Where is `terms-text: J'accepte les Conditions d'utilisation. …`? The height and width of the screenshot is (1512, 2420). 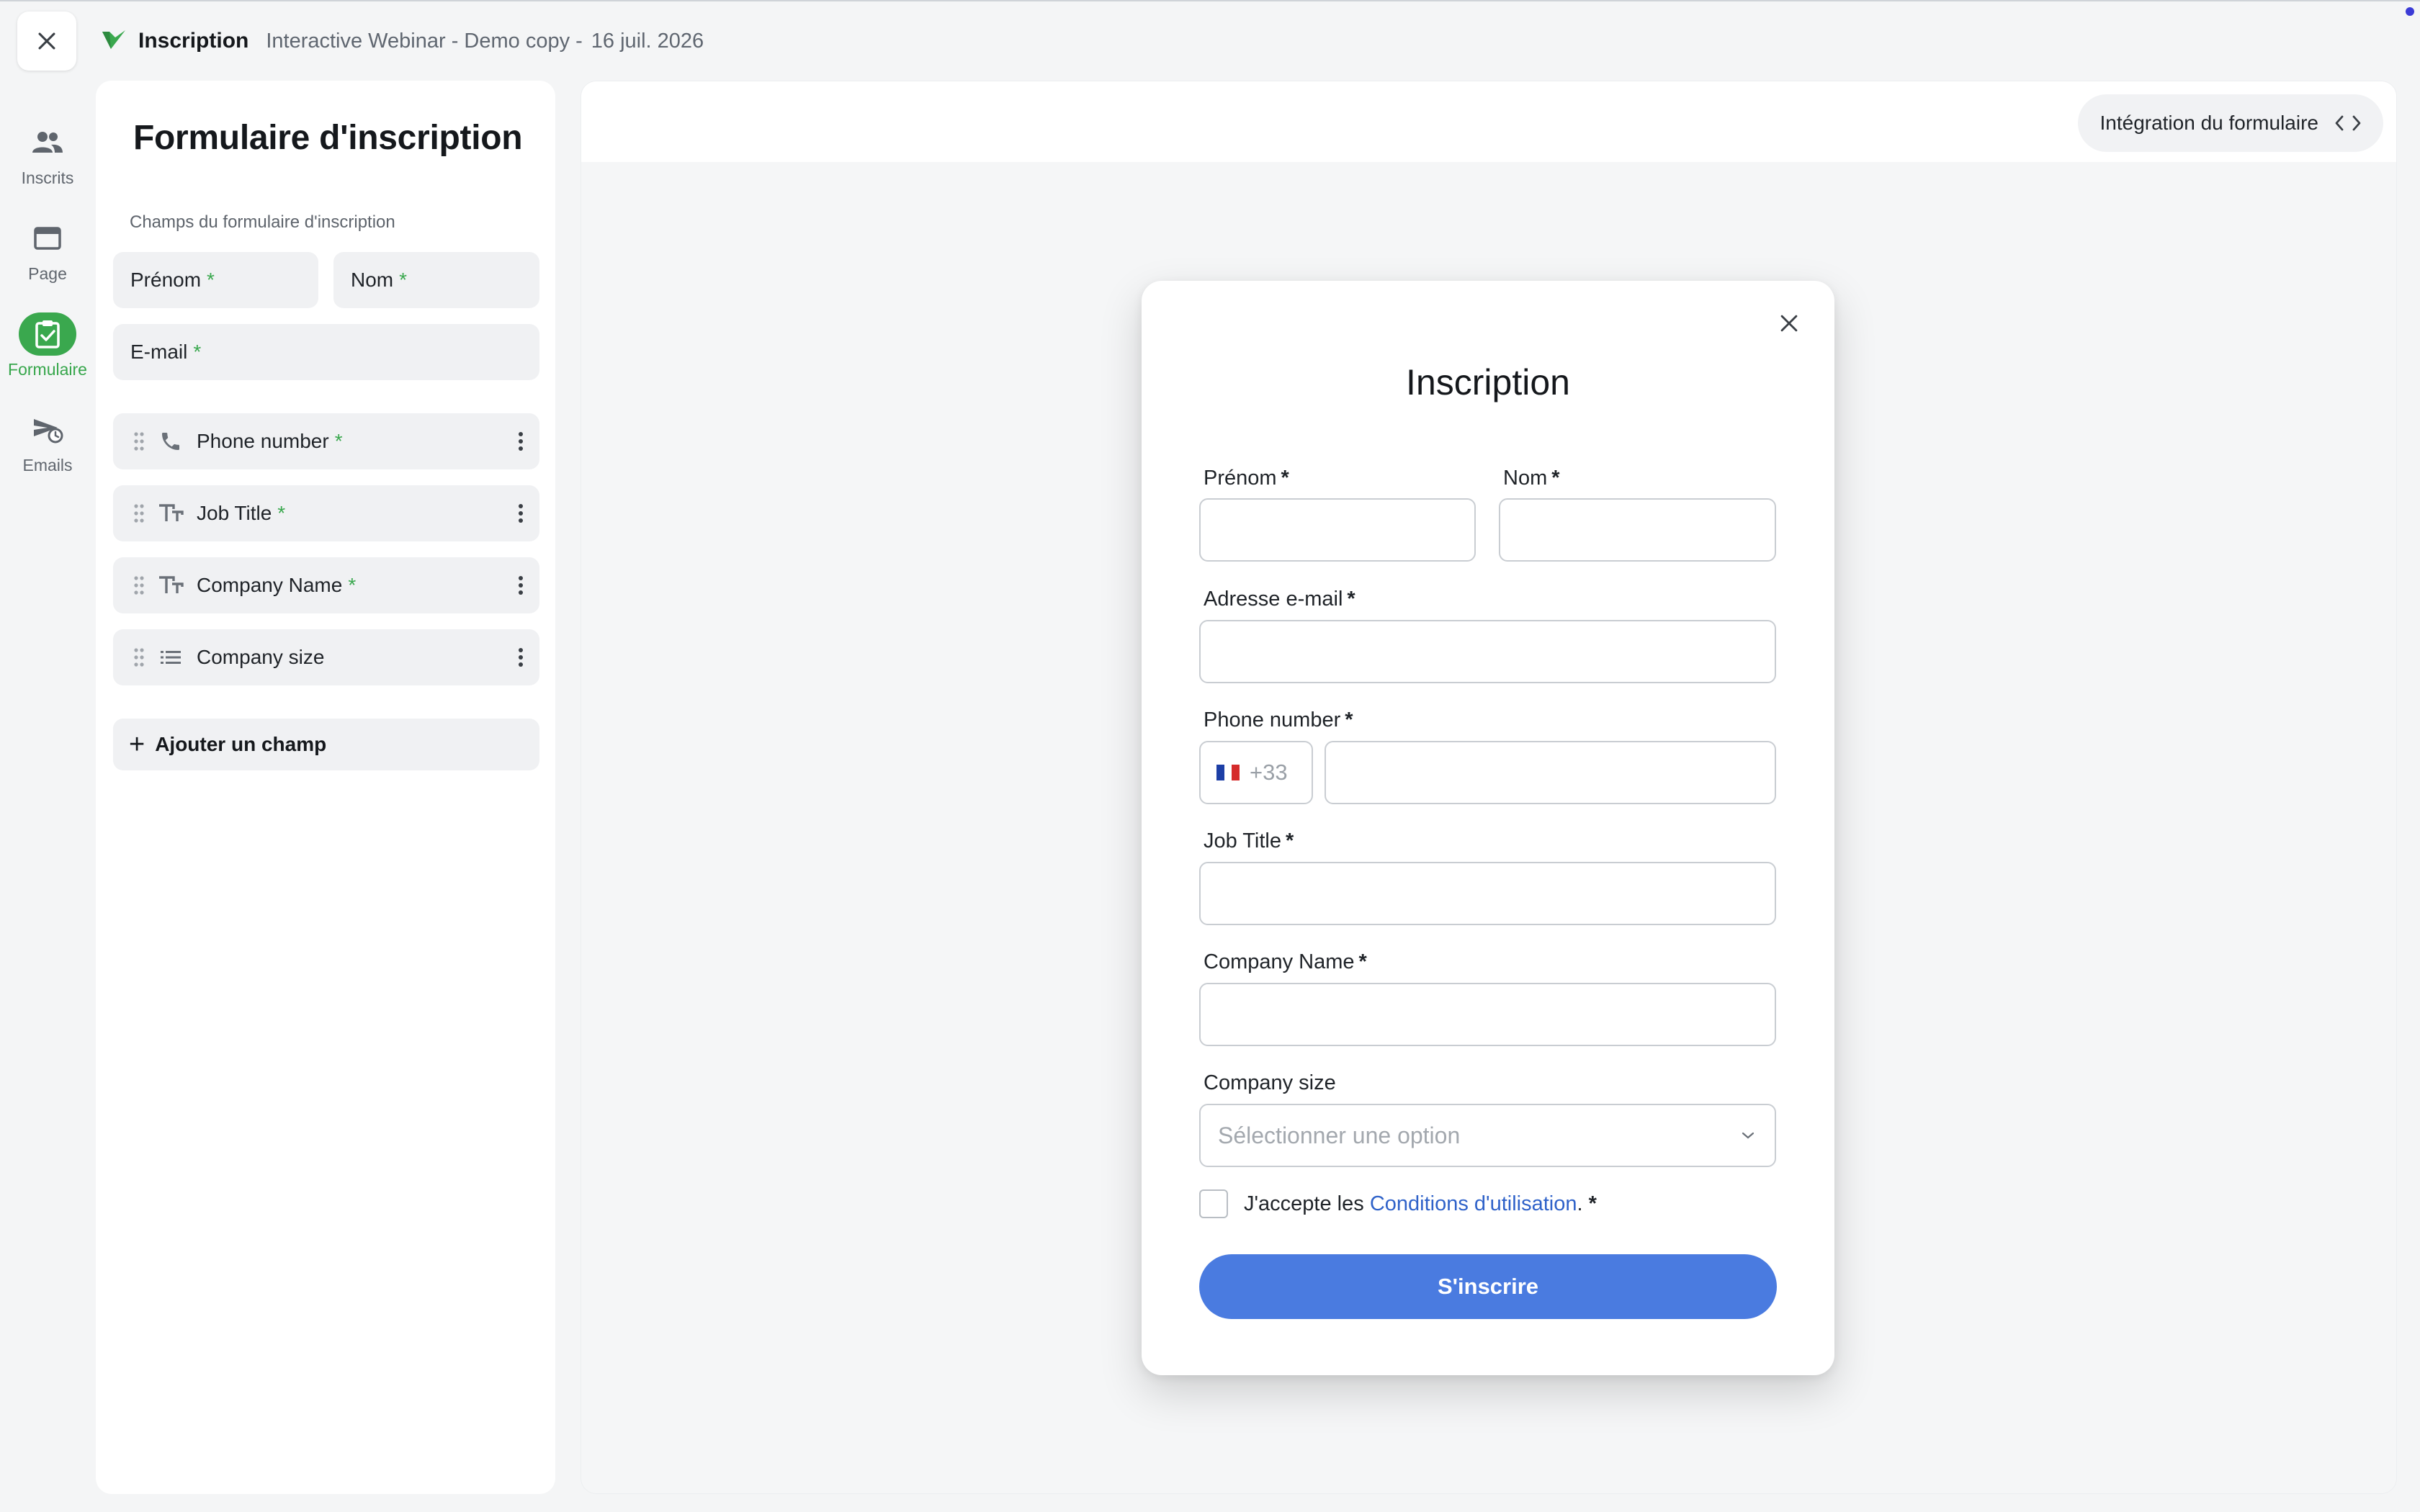 terms-text: J'accepte les Conditions d'utilisation. … is located at coordinates (1420, 1204).